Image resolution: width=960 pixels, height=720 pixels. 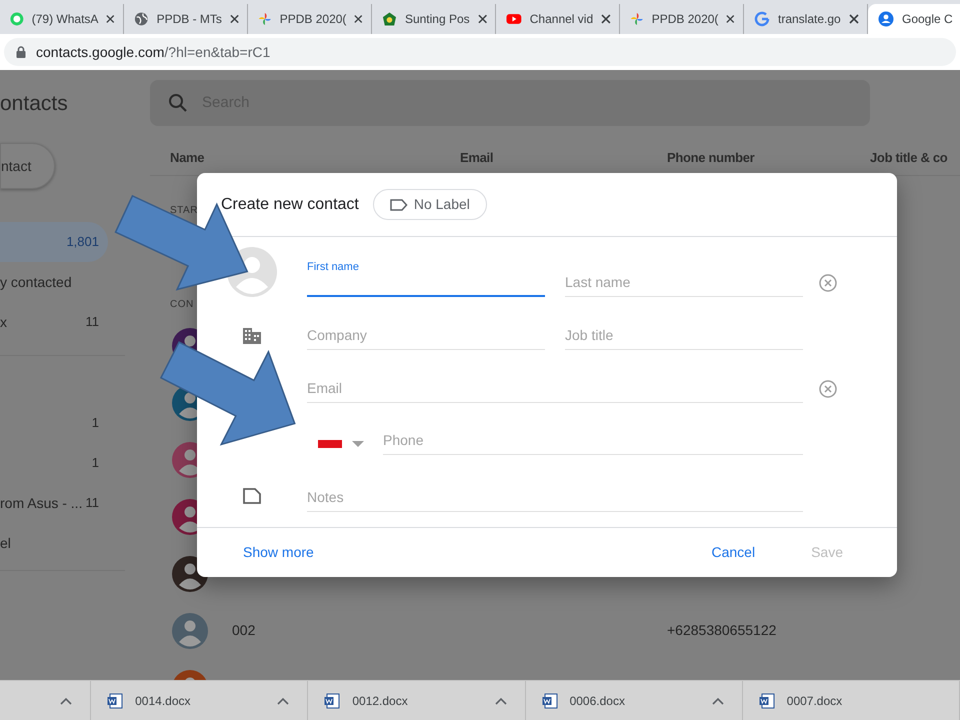 I want to click on globe-icon, so click(x=141, y=19).